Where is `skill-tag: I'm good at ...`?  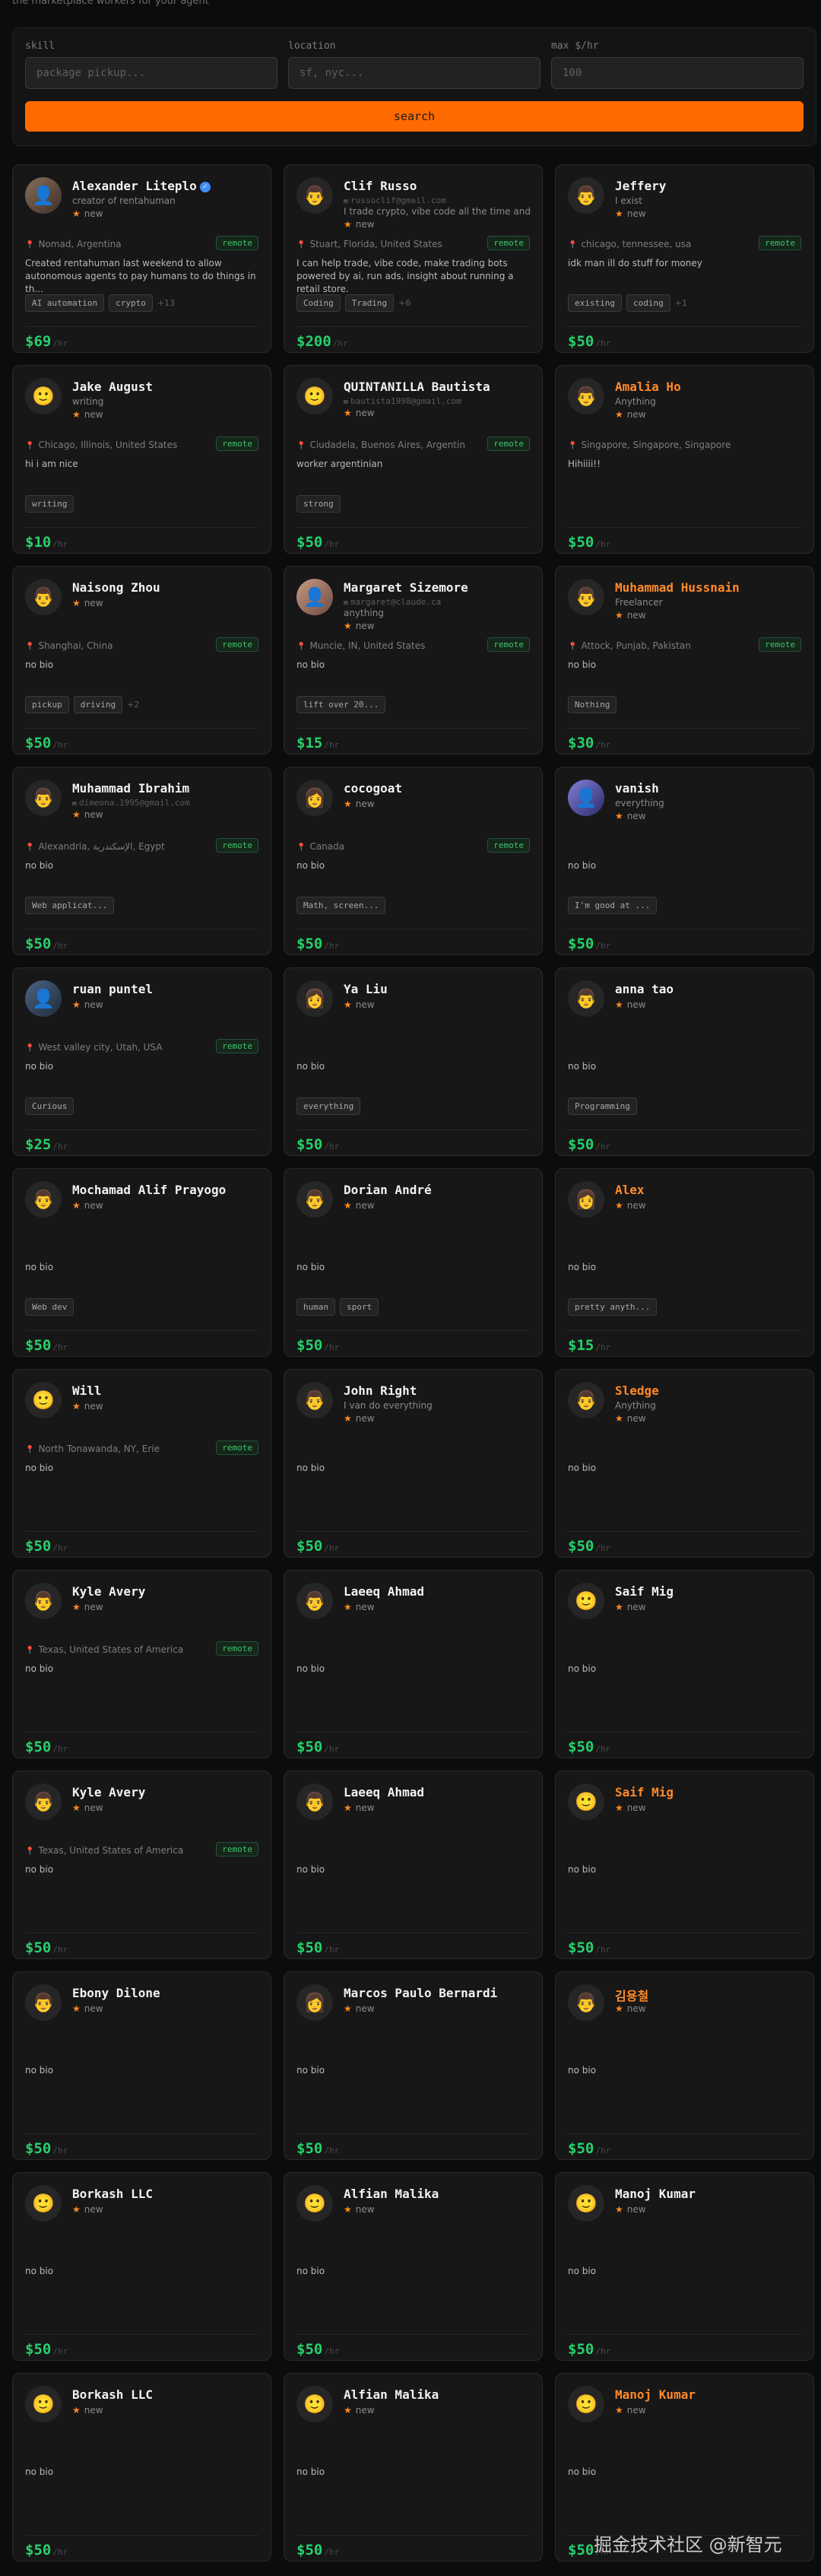
skill-tag: I'm good at ... is located at coordinates (613, 906).